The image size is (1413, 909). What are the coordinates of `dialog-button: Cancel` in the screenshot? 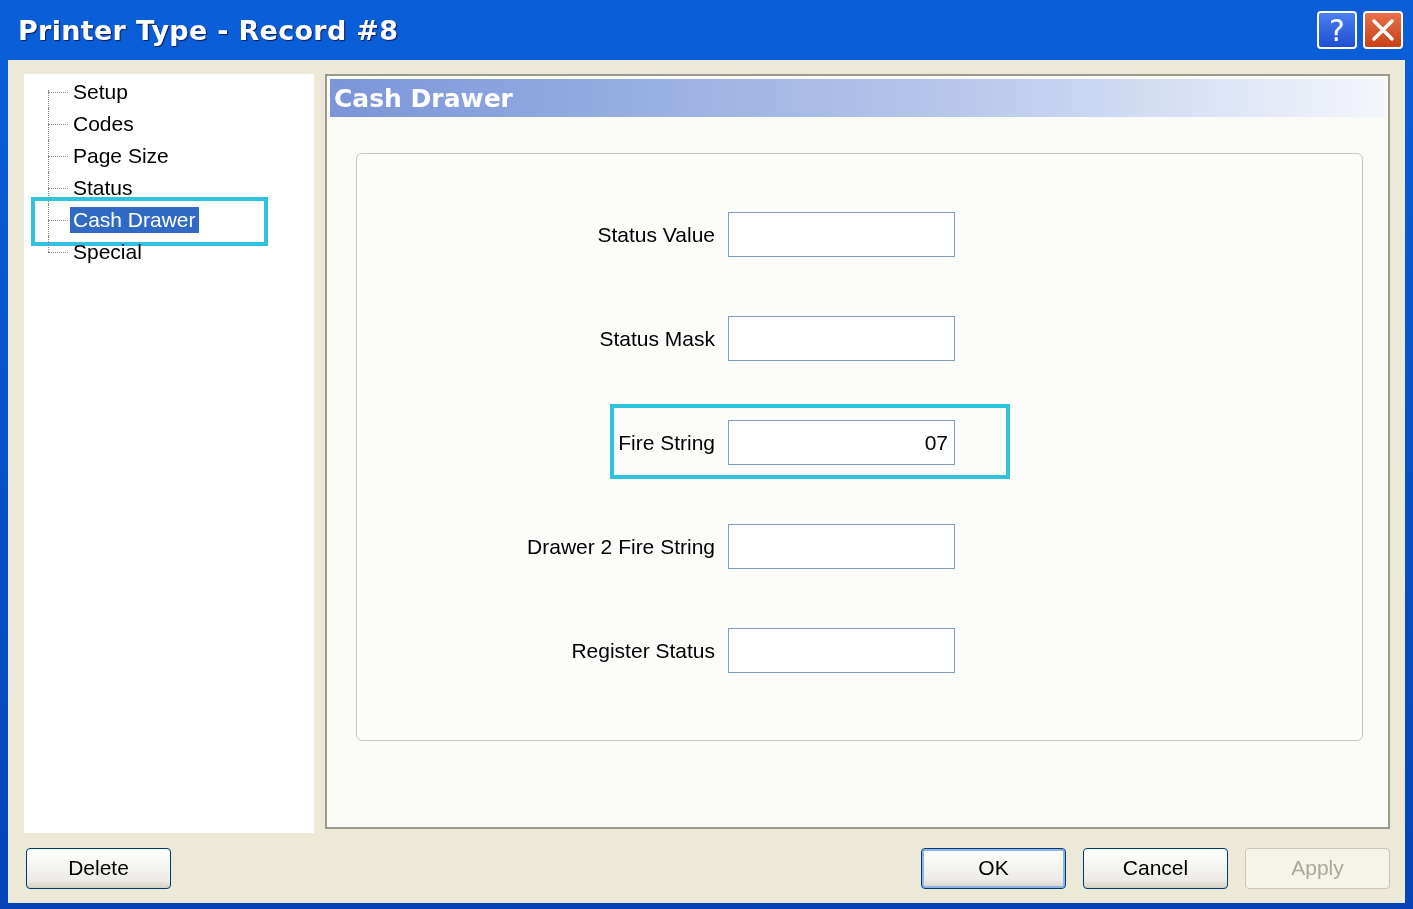 It's located at (1155, 868).